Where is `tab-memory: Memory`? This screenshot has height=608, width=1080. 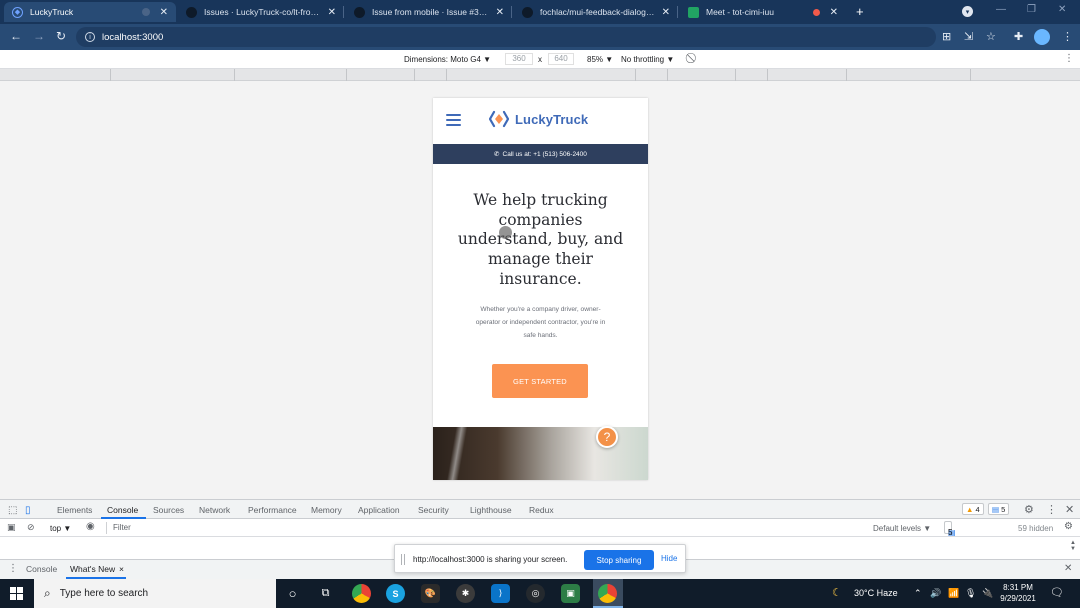 tab-memory: Memory is located at coordinates (326, 510).